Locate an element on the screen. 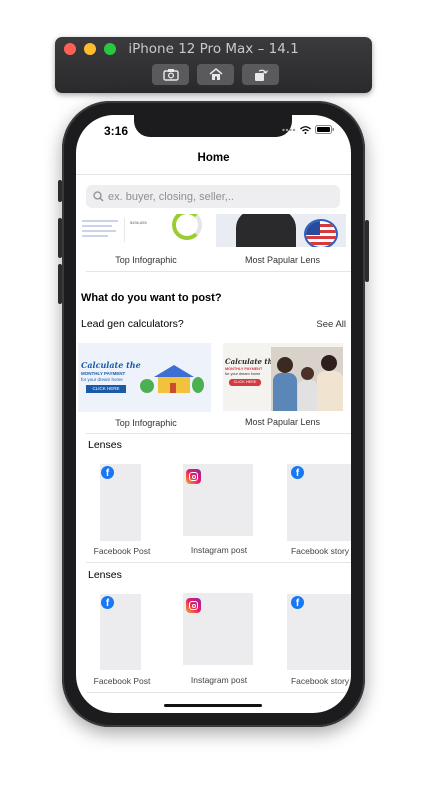 The height and width of the screenshot is (801, 427). screenshot-button is located at coordinates (170, 74).